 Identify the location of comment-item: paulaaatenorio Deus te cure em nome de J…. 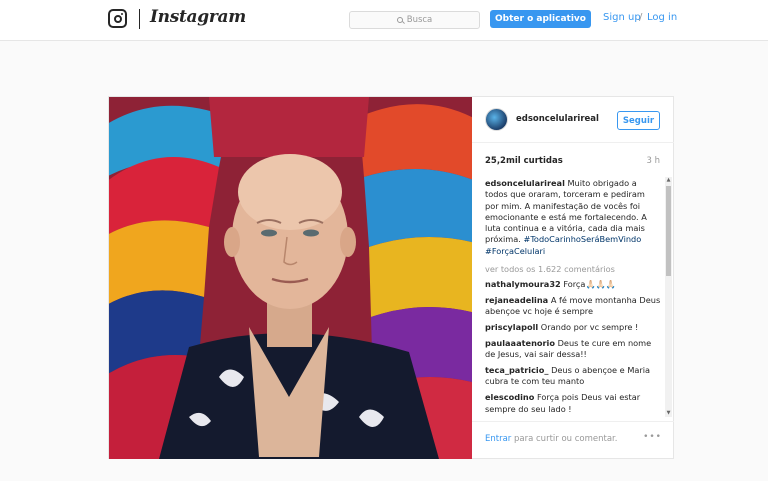
(573, 349).